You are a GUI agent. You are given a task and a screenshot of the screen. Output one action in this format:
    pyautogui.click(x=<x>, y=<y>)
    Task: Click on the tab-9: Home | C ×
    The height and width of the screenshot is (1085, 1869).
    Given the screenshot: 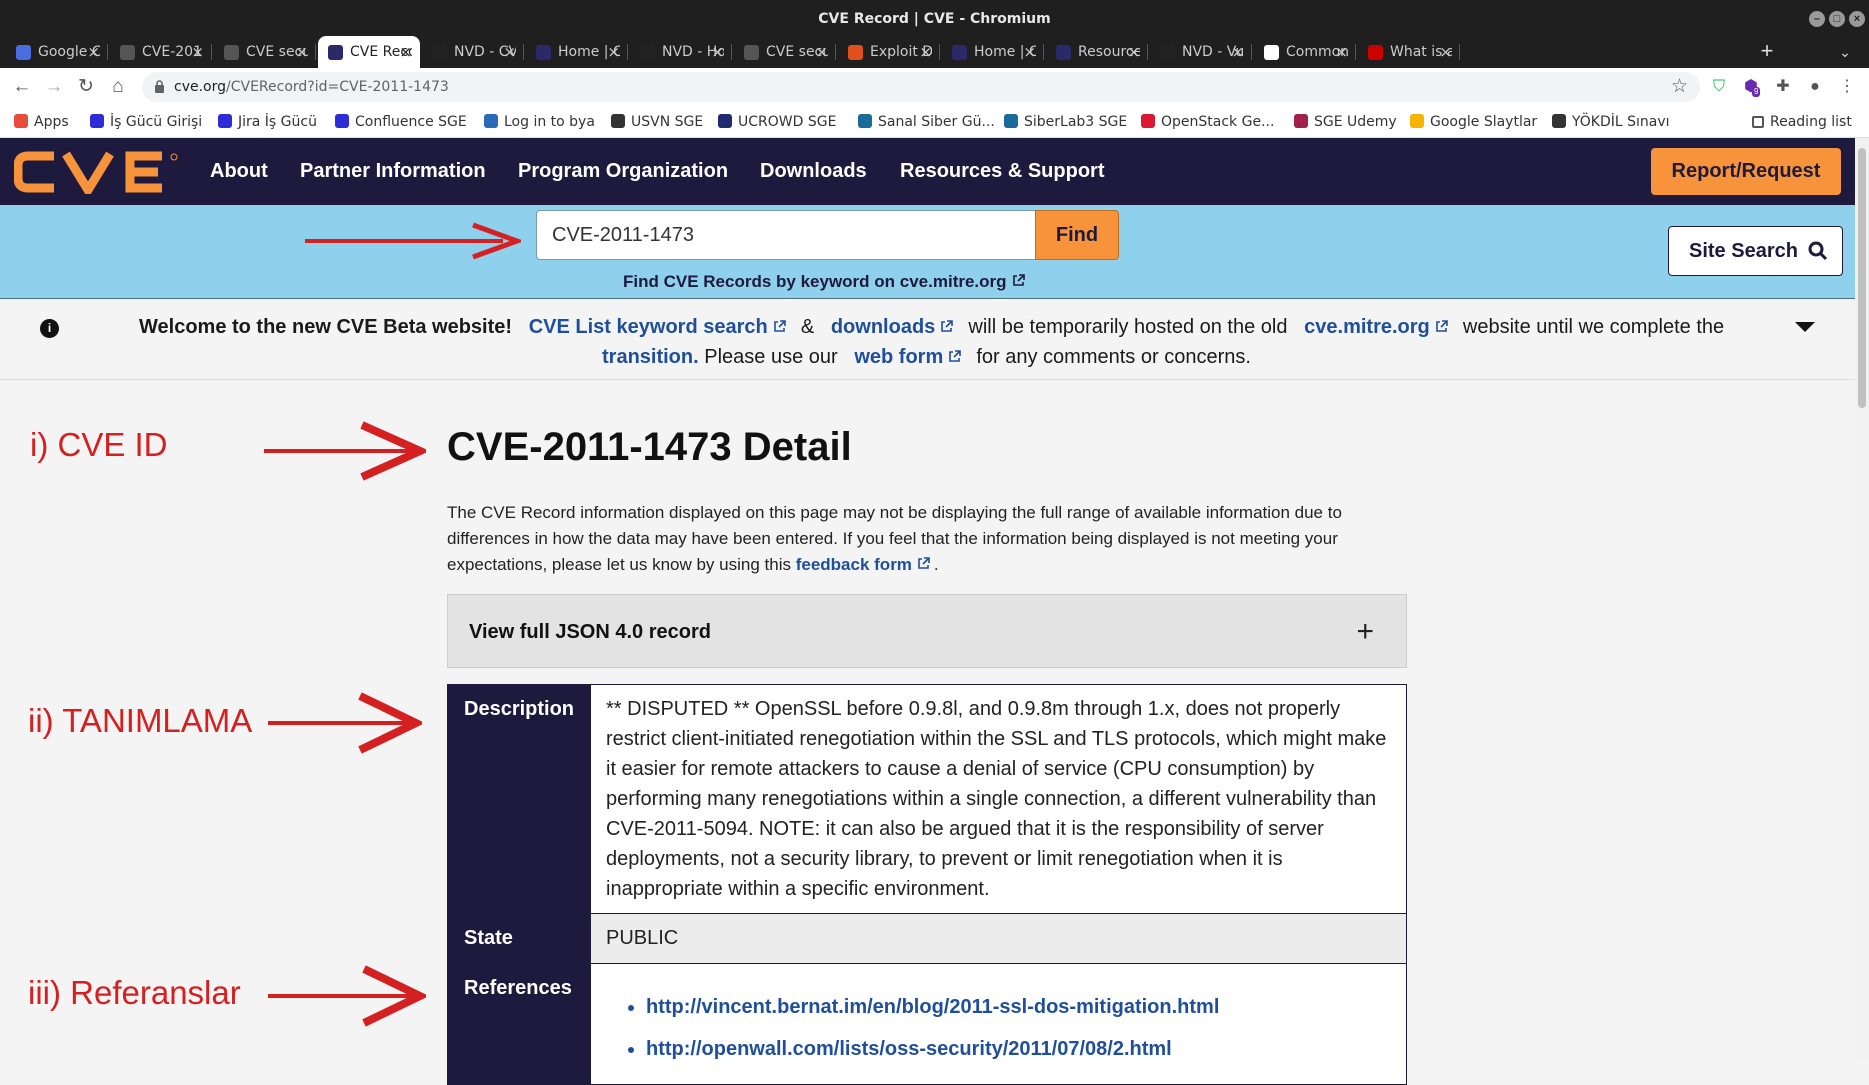 What is the action you would take?
    pyautogui.click(x=993, y=52)
    